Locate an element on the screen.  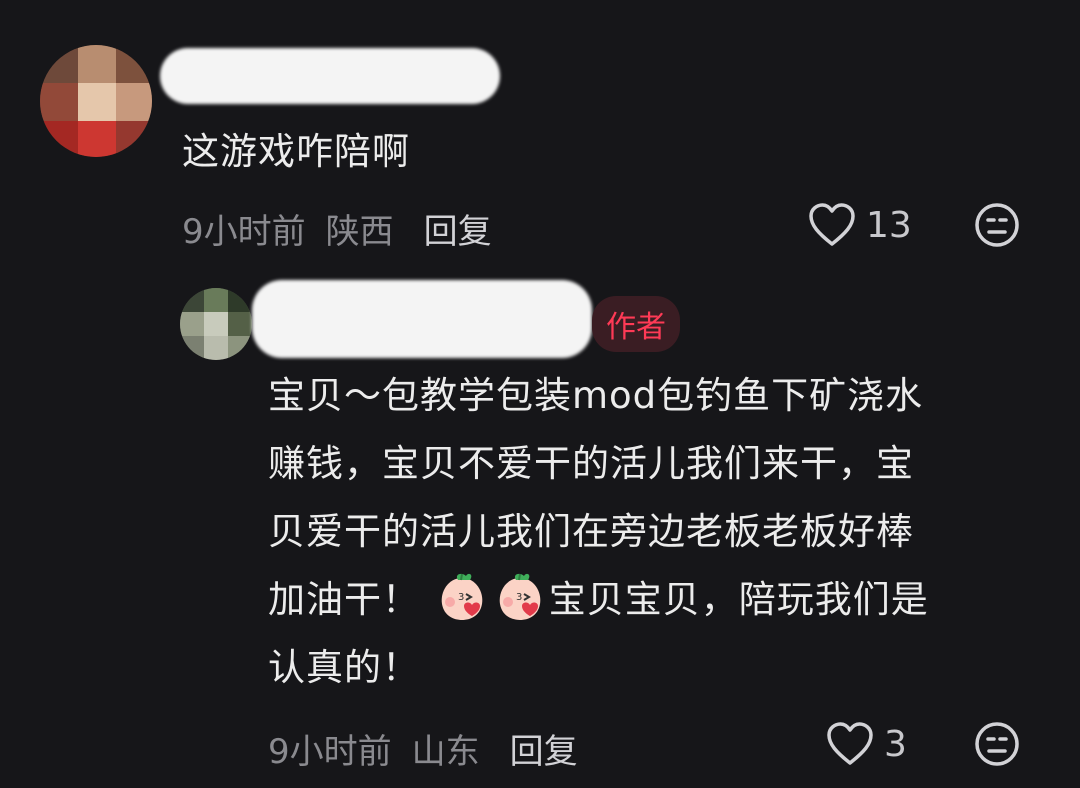
like-button: 13 is located at coordinates (860, 225).